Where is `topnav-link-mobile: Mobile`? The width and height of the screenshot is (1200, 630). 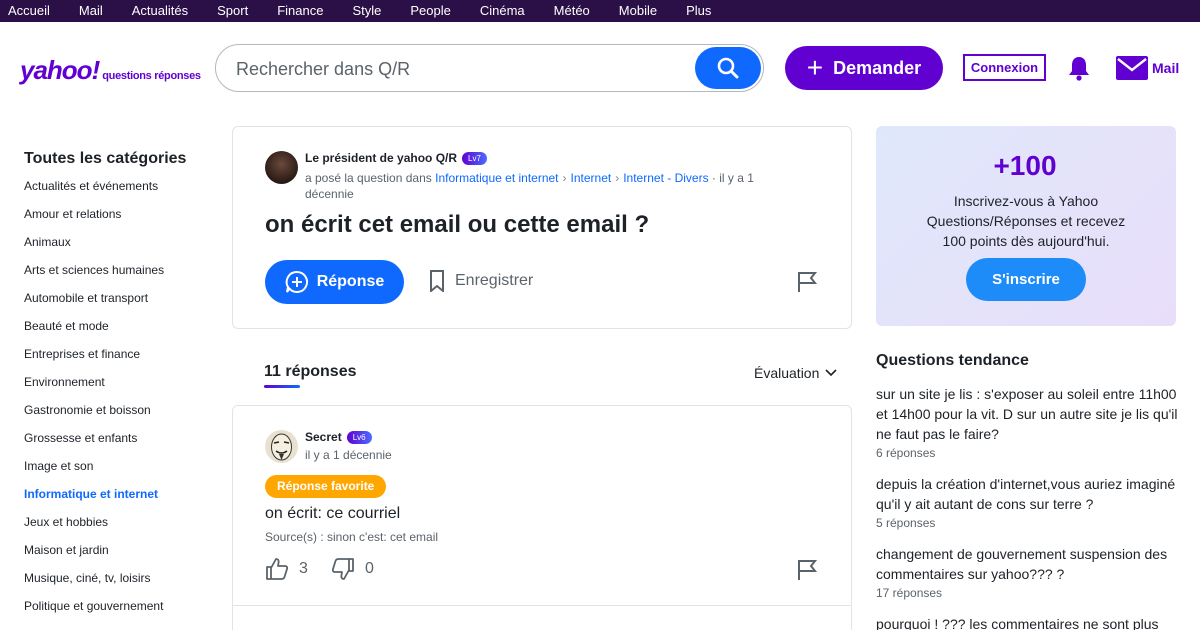
topnav-link-mobile: Mobile is located at coordinates (638, 11).